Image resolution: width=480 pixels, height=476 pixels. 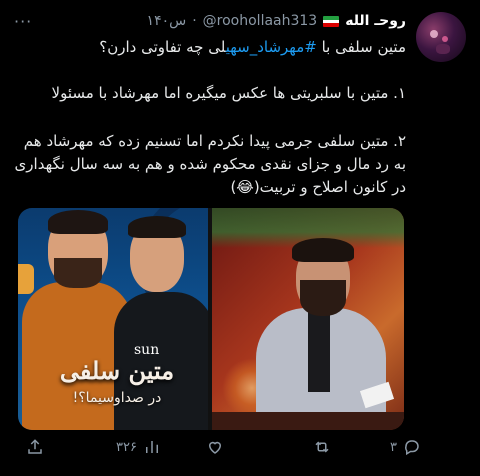 What do you see at coordinates (412, 448) in the screenshot?
I see `reply-icon` at bounding box center [412, 448].